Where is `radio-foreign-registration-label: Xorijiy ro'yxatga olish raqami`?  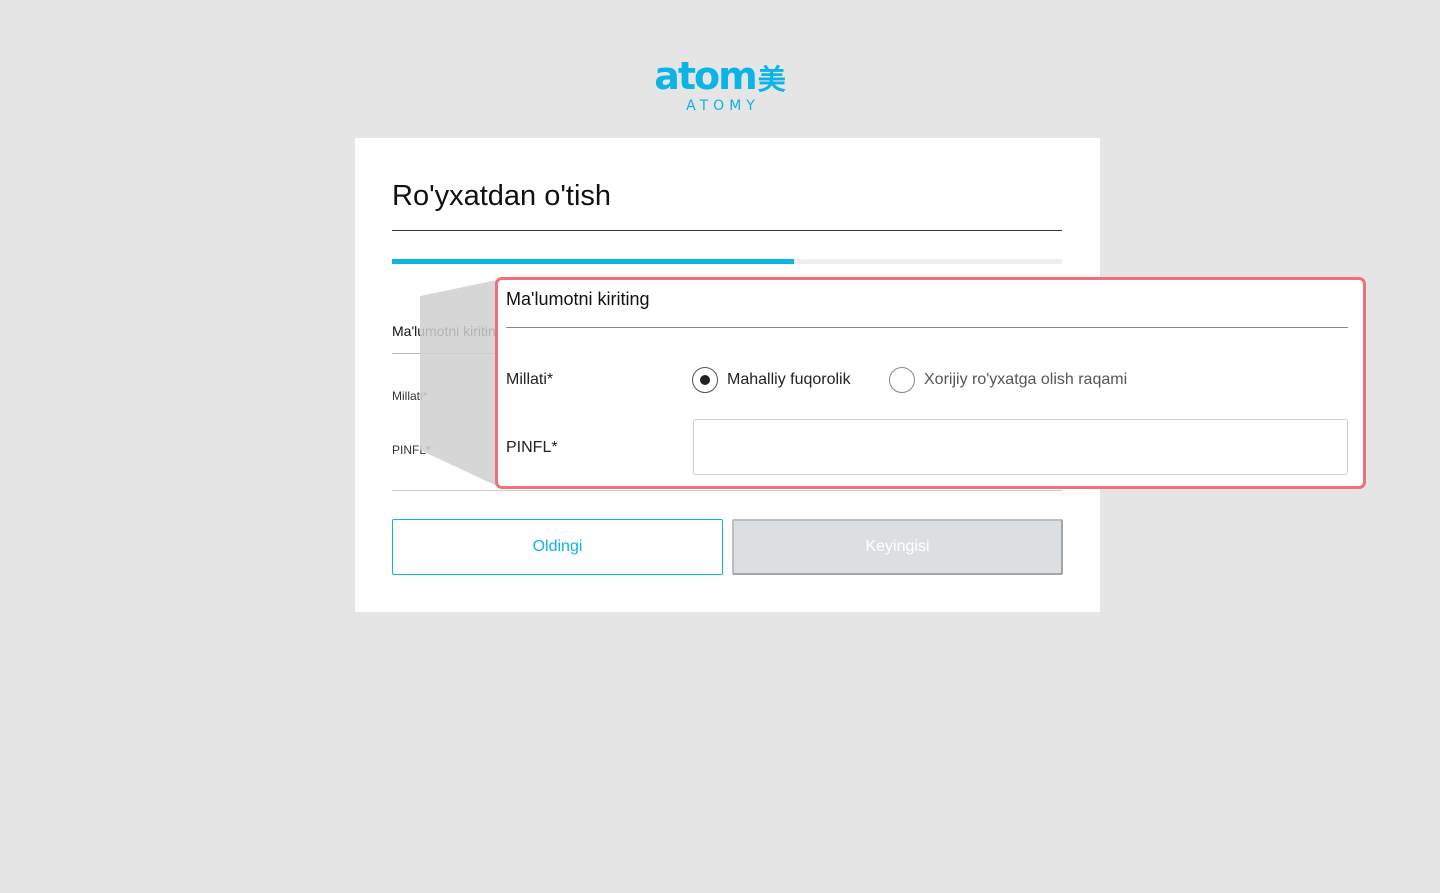
radio-foreign-registration-label: Xorijiy ro'yxatga olish raqami is located at coordinates (1026, 379).